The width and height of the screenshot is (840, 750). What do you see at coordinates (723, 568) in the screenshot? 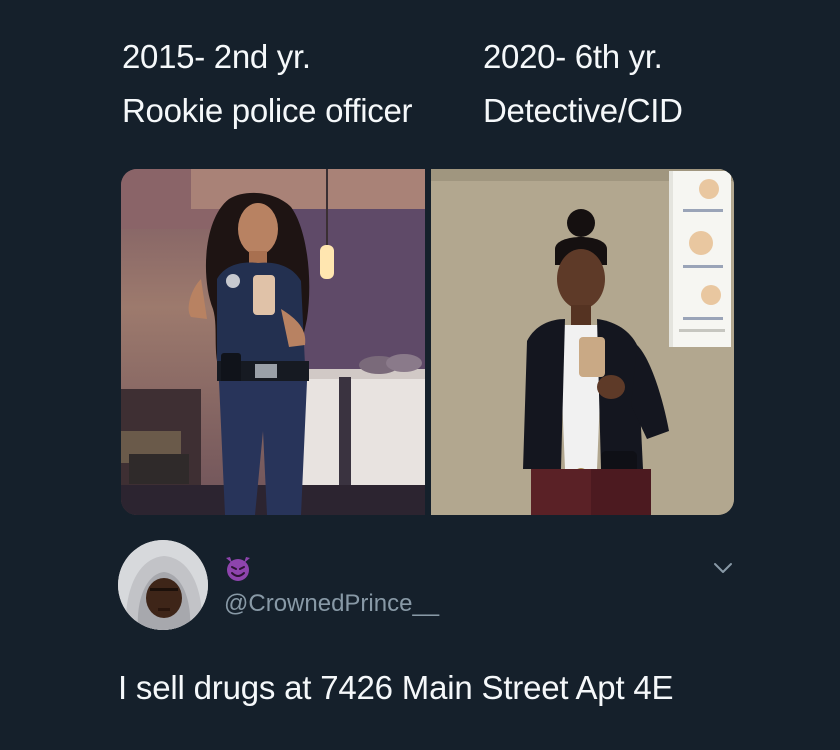
I see `chevron-down-icon` at bounding box center [723, 568].